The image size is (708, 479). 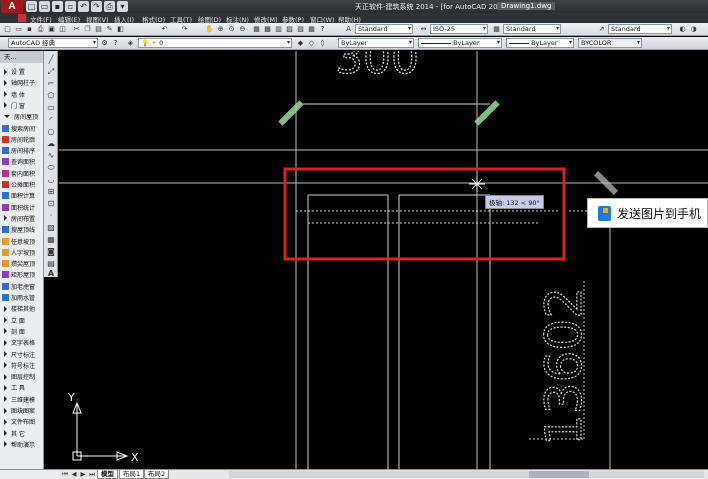 I want to click on layer-select: 💡 ☀ 0 ▾, so click(x=215, y=43).